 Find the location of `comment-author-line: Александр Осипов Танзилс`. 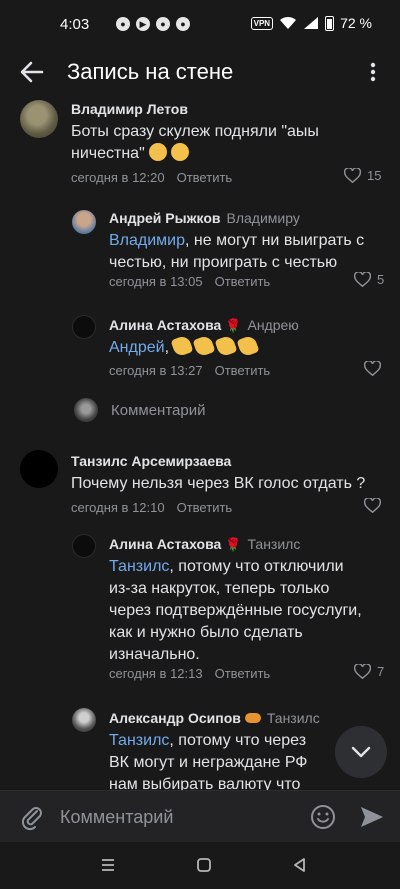

comment-author-line: Александр Осипов Танзилс is located at coordinates (214, 718).